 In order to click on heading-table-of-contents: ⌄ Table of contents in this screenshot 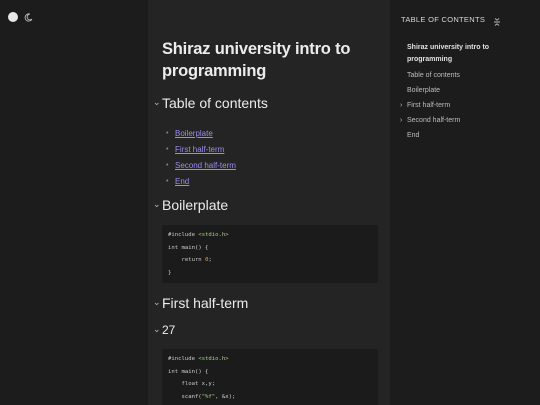, I will do `click(210, 103)`.